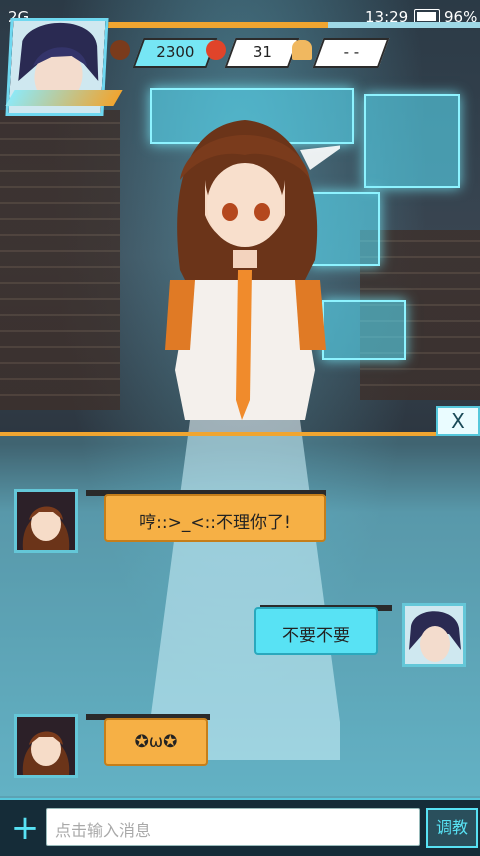 This screenshot has height=856, width=480. I want to click on input-bar: + 点击输入消息 调教, so click(240, 827).